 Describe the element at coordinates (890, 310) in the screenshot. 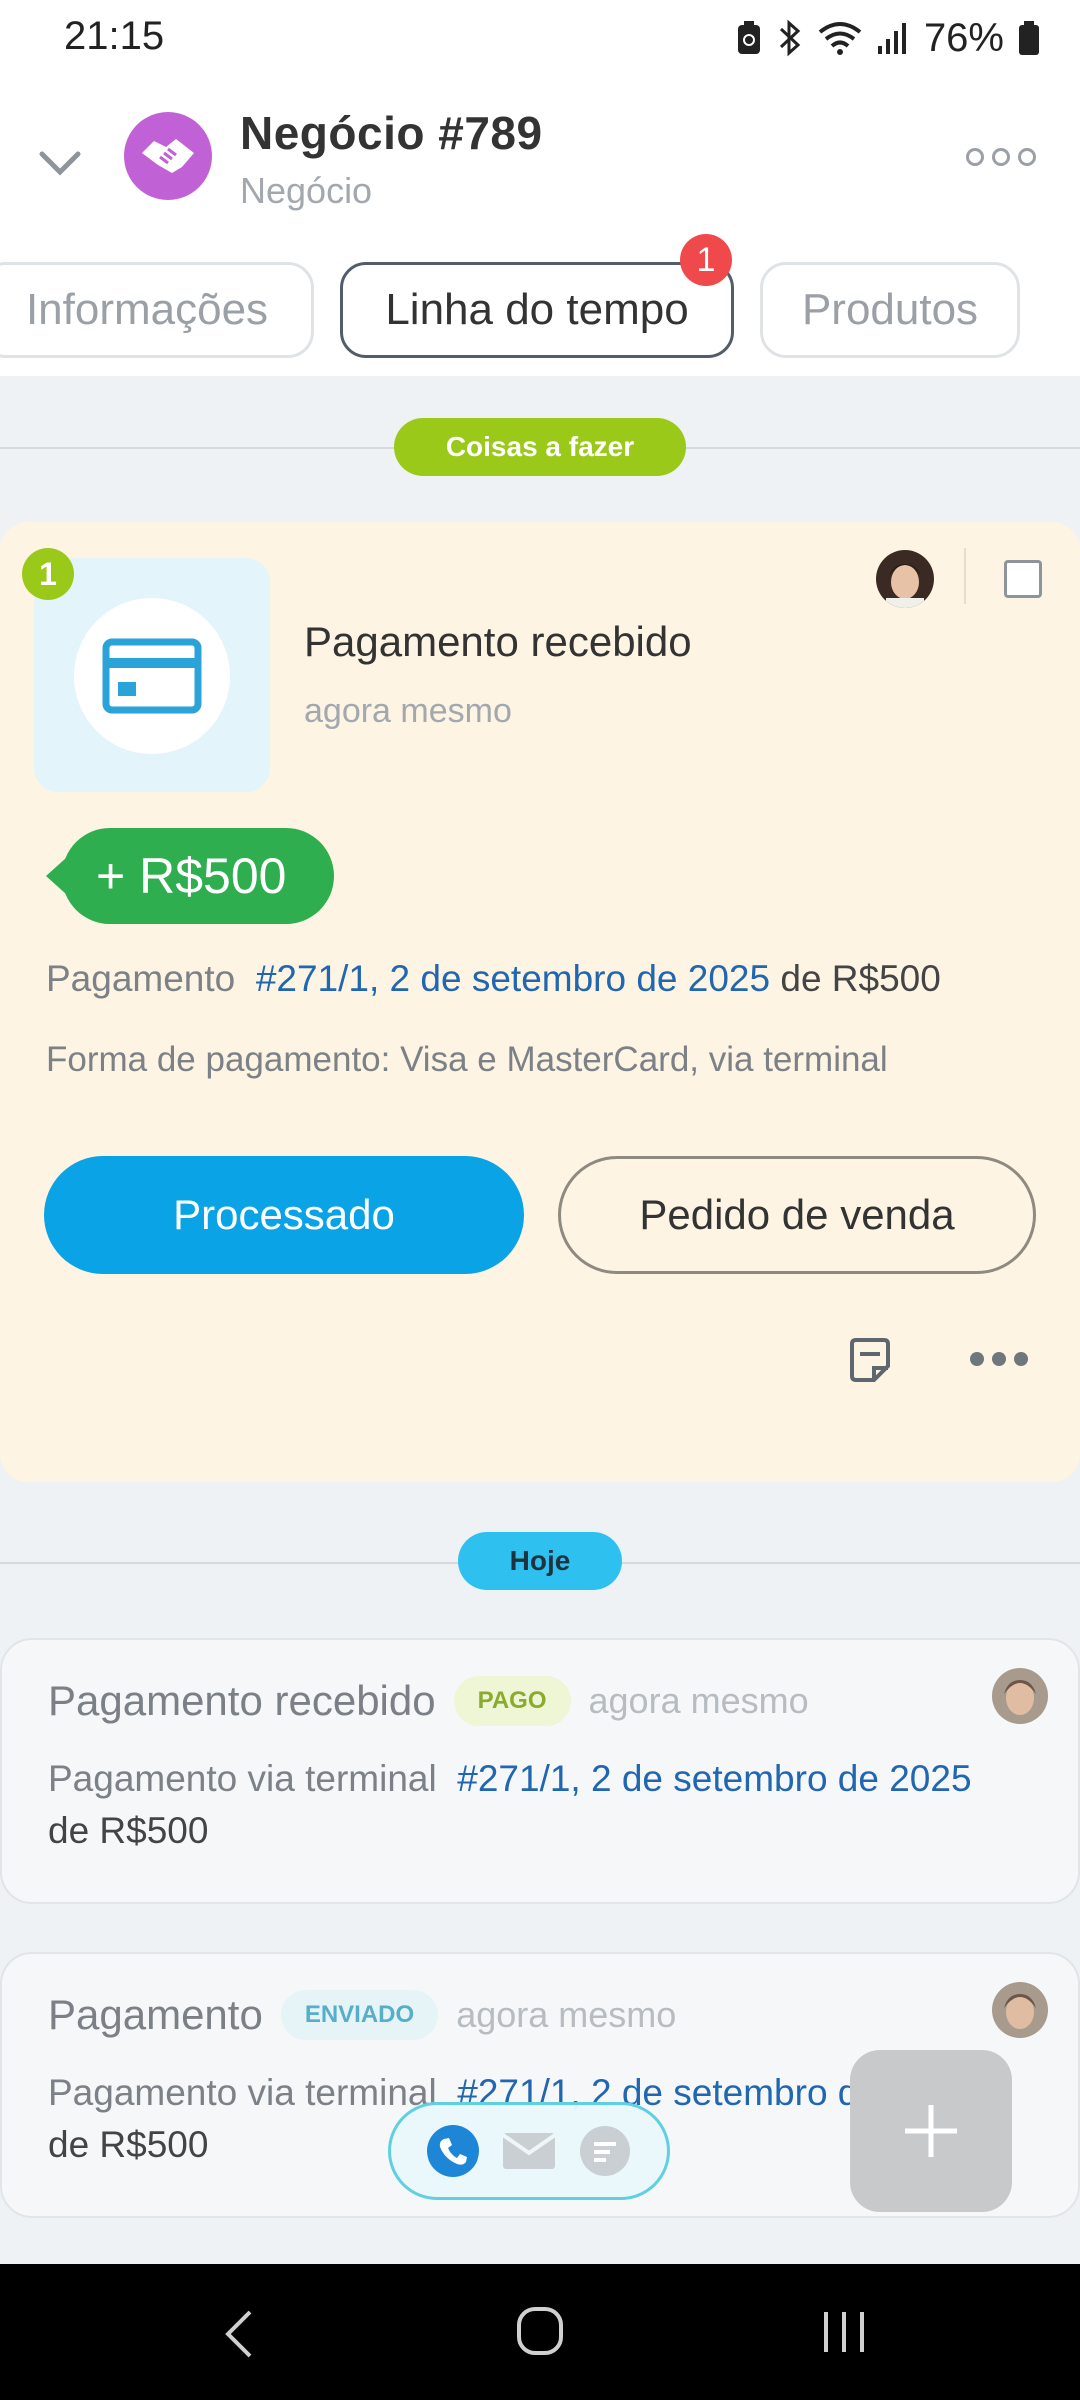

I see `tab-produtos: Produtos` at that location.